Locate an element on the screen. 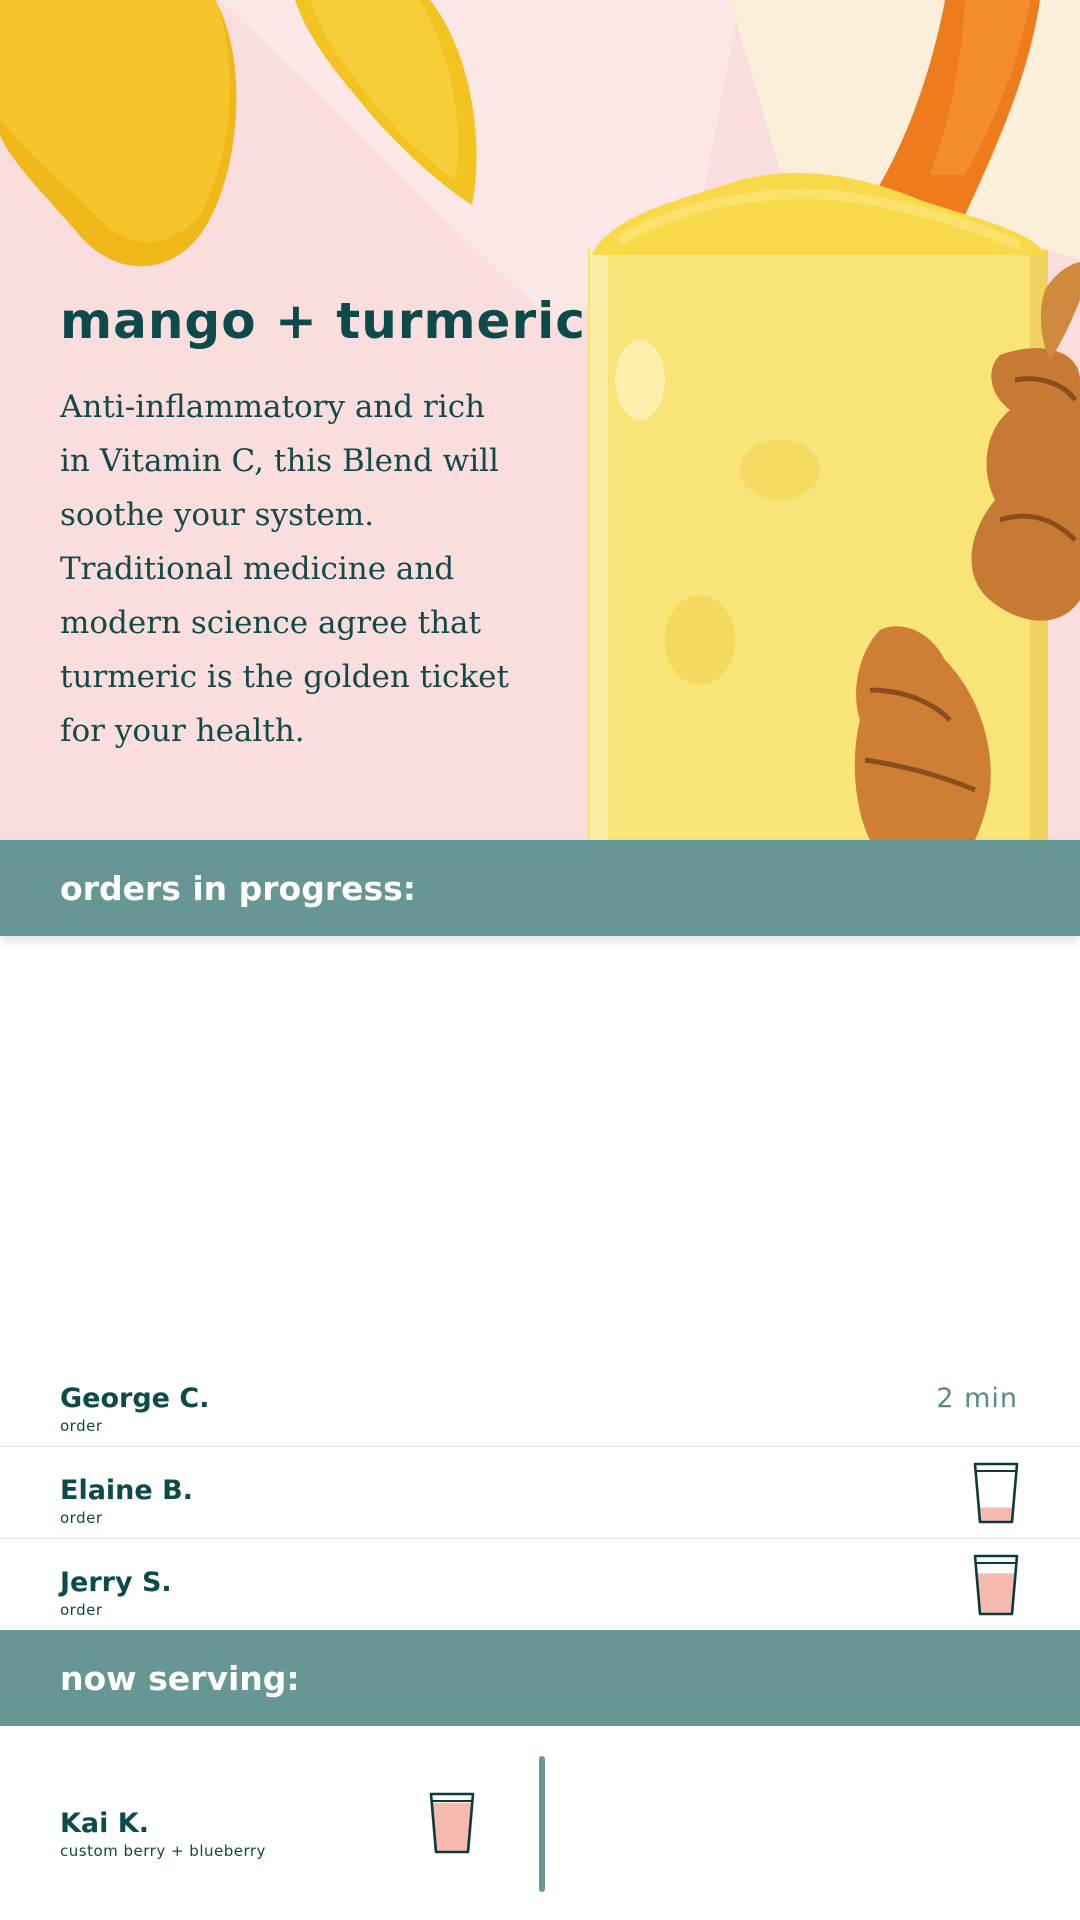 The width and height of the screenshot is (1080, 1920). customer-name: Elaine B. is located at coordinates (126, 1490).